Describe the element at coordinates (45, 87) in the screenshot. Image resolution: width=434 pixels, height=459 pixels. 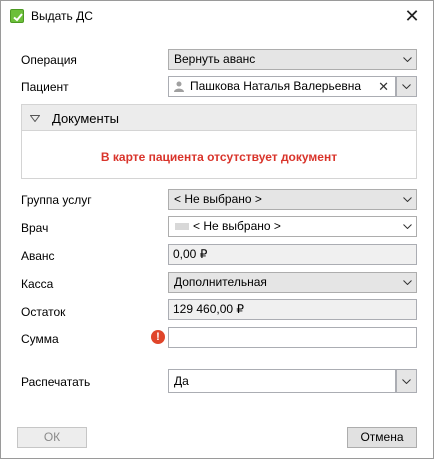
I see `patient-label: Пациент` at that location.